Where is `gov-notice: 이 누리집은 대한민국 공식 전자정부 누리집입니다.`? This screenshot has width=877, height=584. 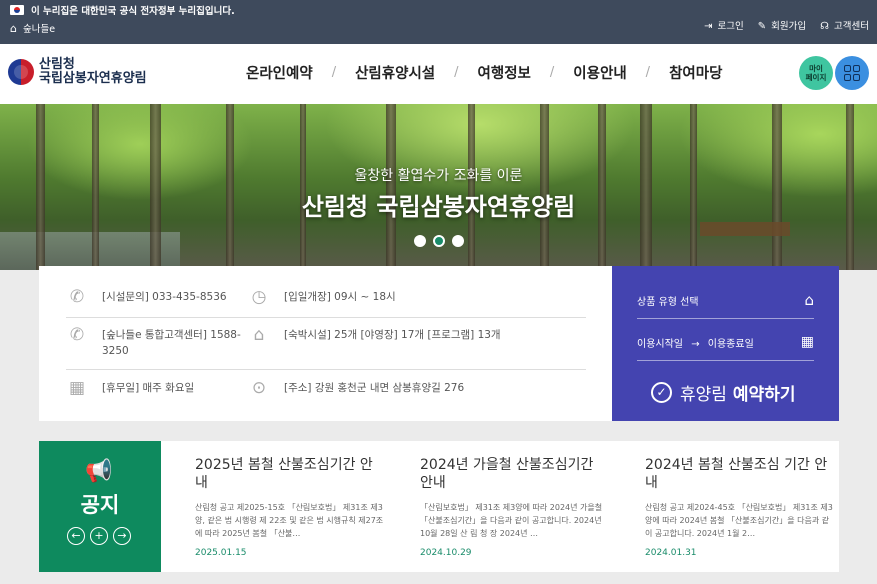 gov-notice: 이 누리집은 대한민국 공식 전자정부 누리집입니다. is located at coordinates (122, 10).